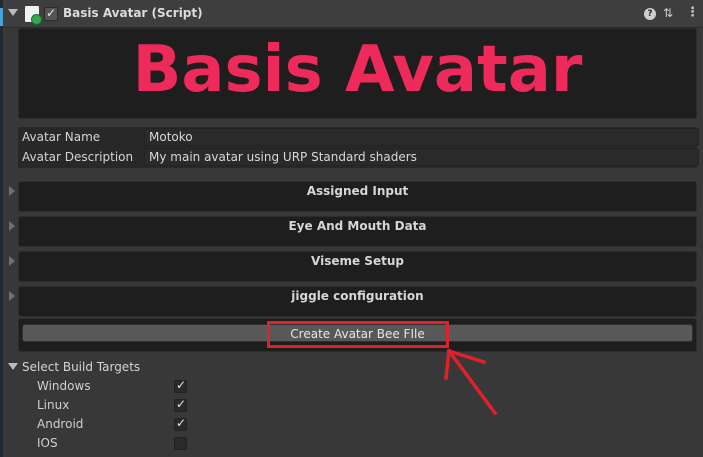 The height and width of the screenshot is (457, 703). I want to click on component-enabled-checkbox: ✓, so click(51, 13).